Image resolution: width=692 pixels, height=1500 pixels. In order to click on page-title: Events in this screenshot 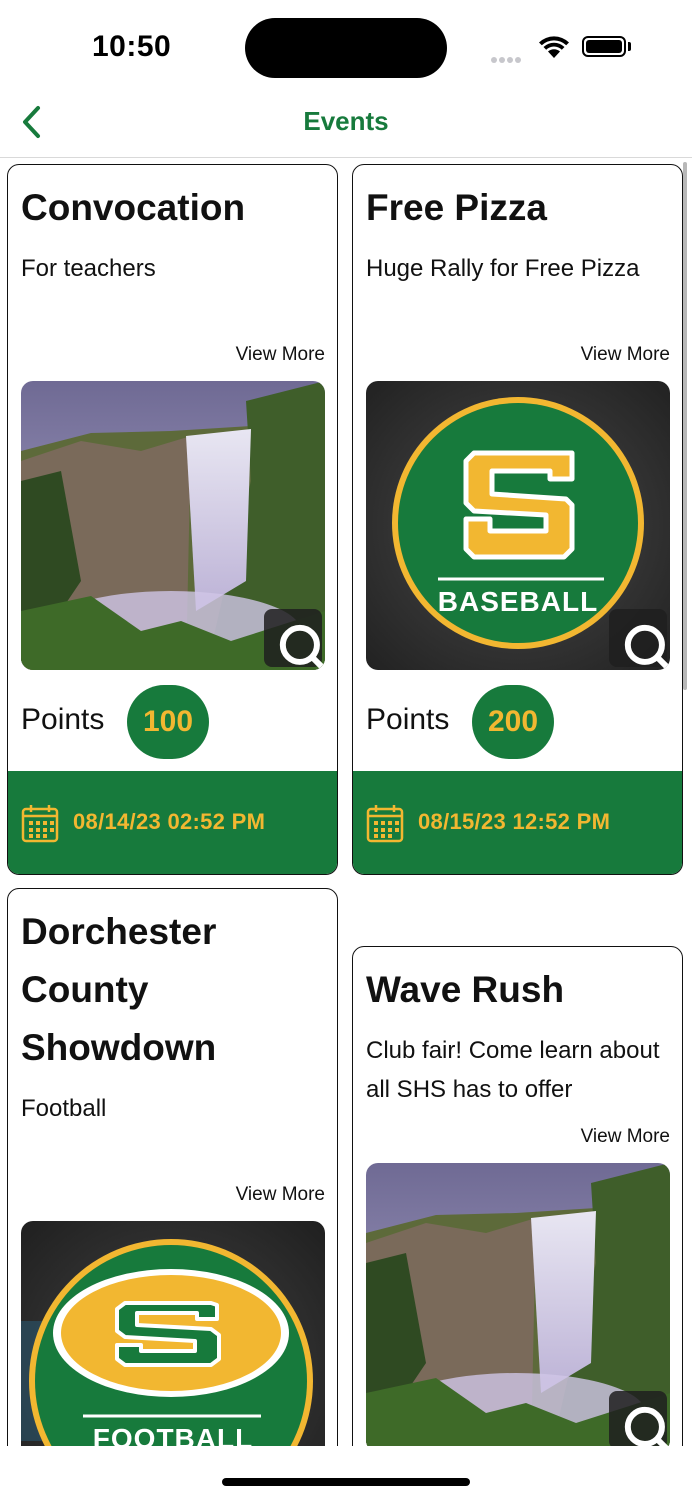, I will do `click(346, 121)`.